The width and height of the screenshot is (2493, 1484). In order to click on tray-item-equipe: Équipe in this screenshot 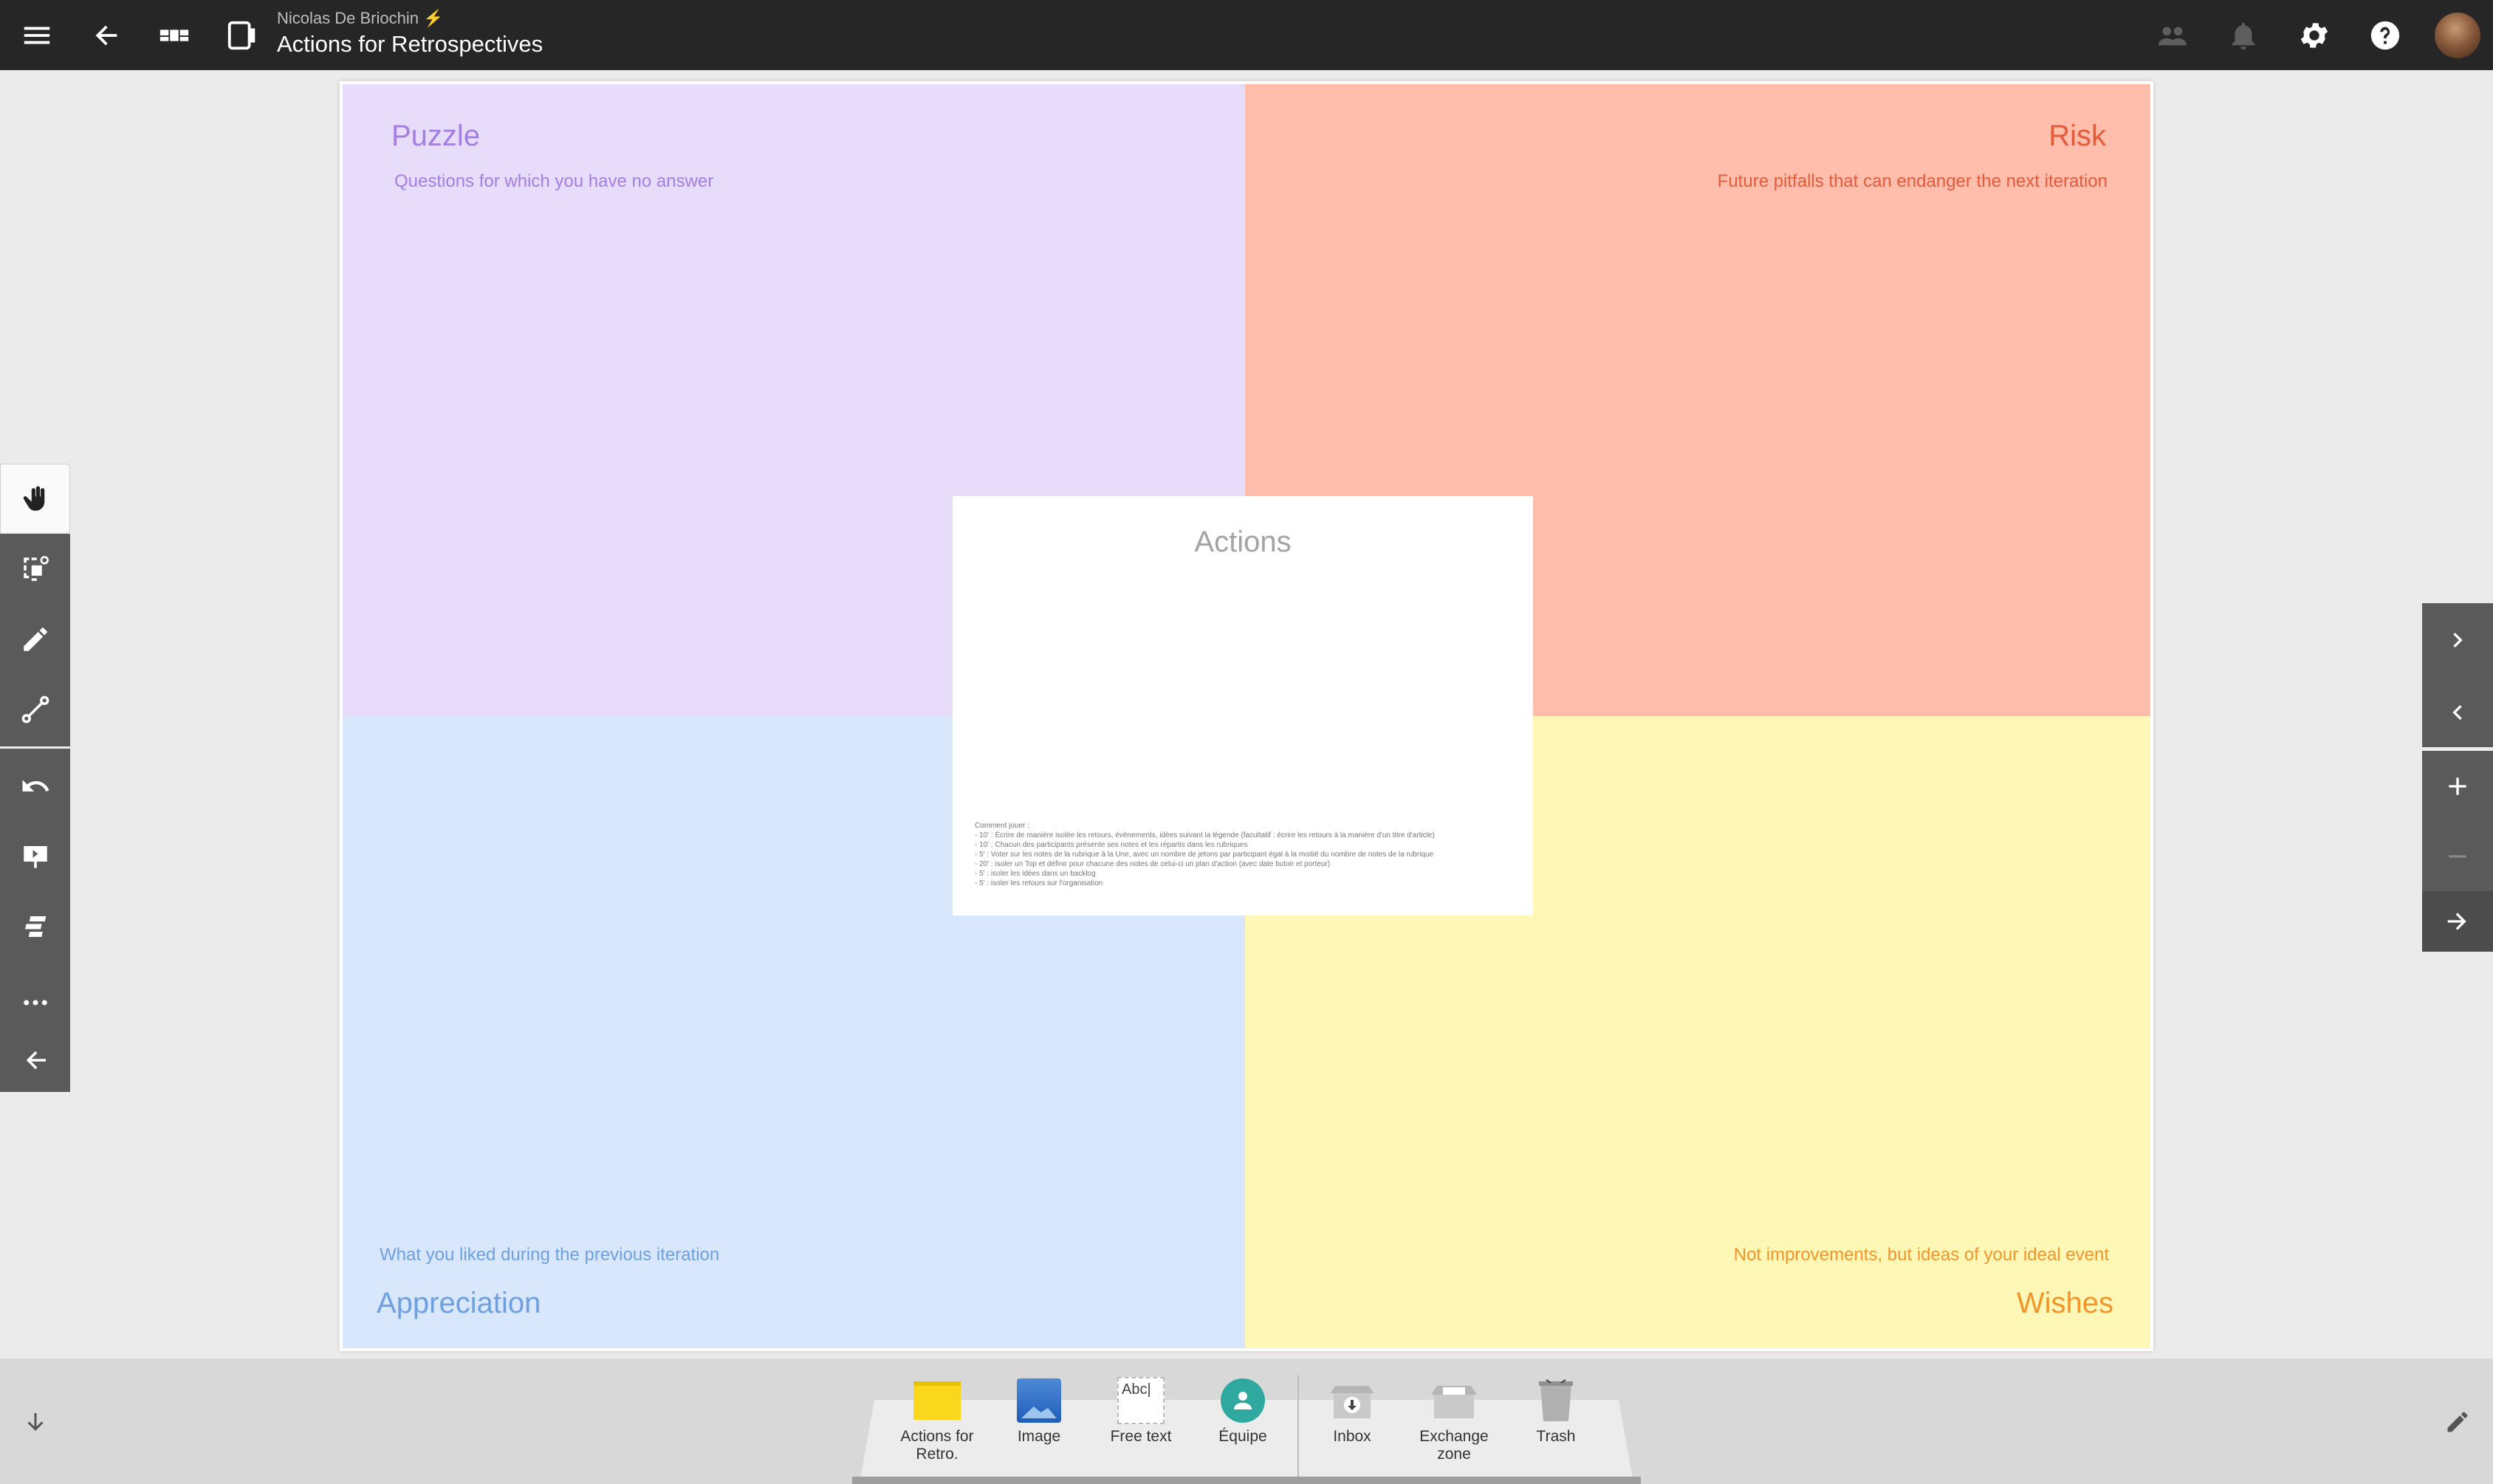, I will do `click(1243, 1410)`.